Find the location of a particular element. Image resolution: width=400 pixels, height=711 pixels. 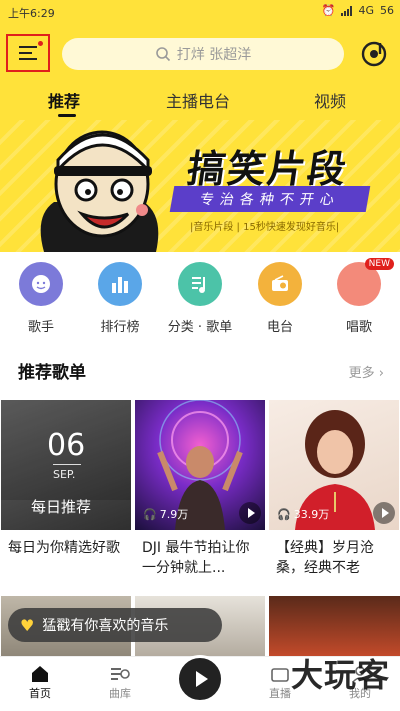

playlist-caption: 【经典】岁月沧桑，经典不老 is located at coordinates (325, 558).